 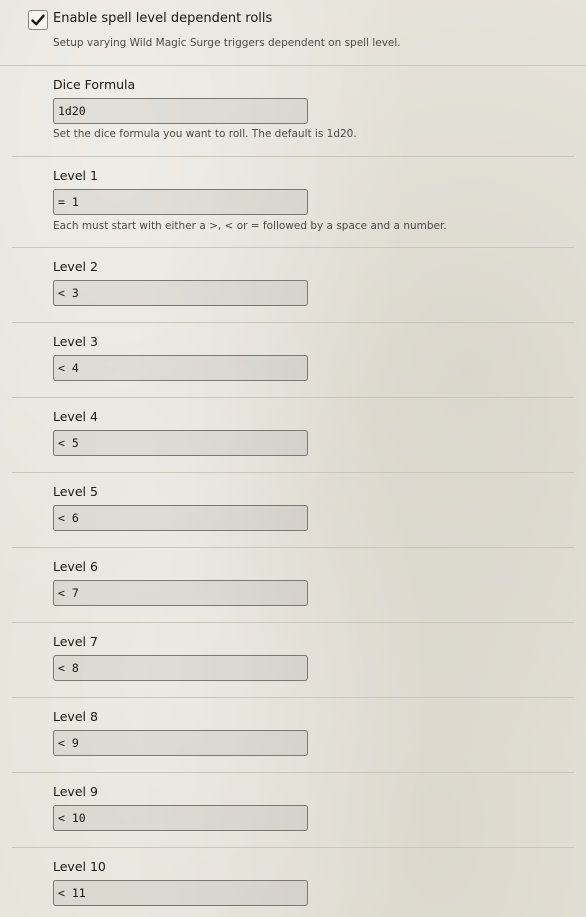 I want to click on level-9-input, so click(x=180, y=818).